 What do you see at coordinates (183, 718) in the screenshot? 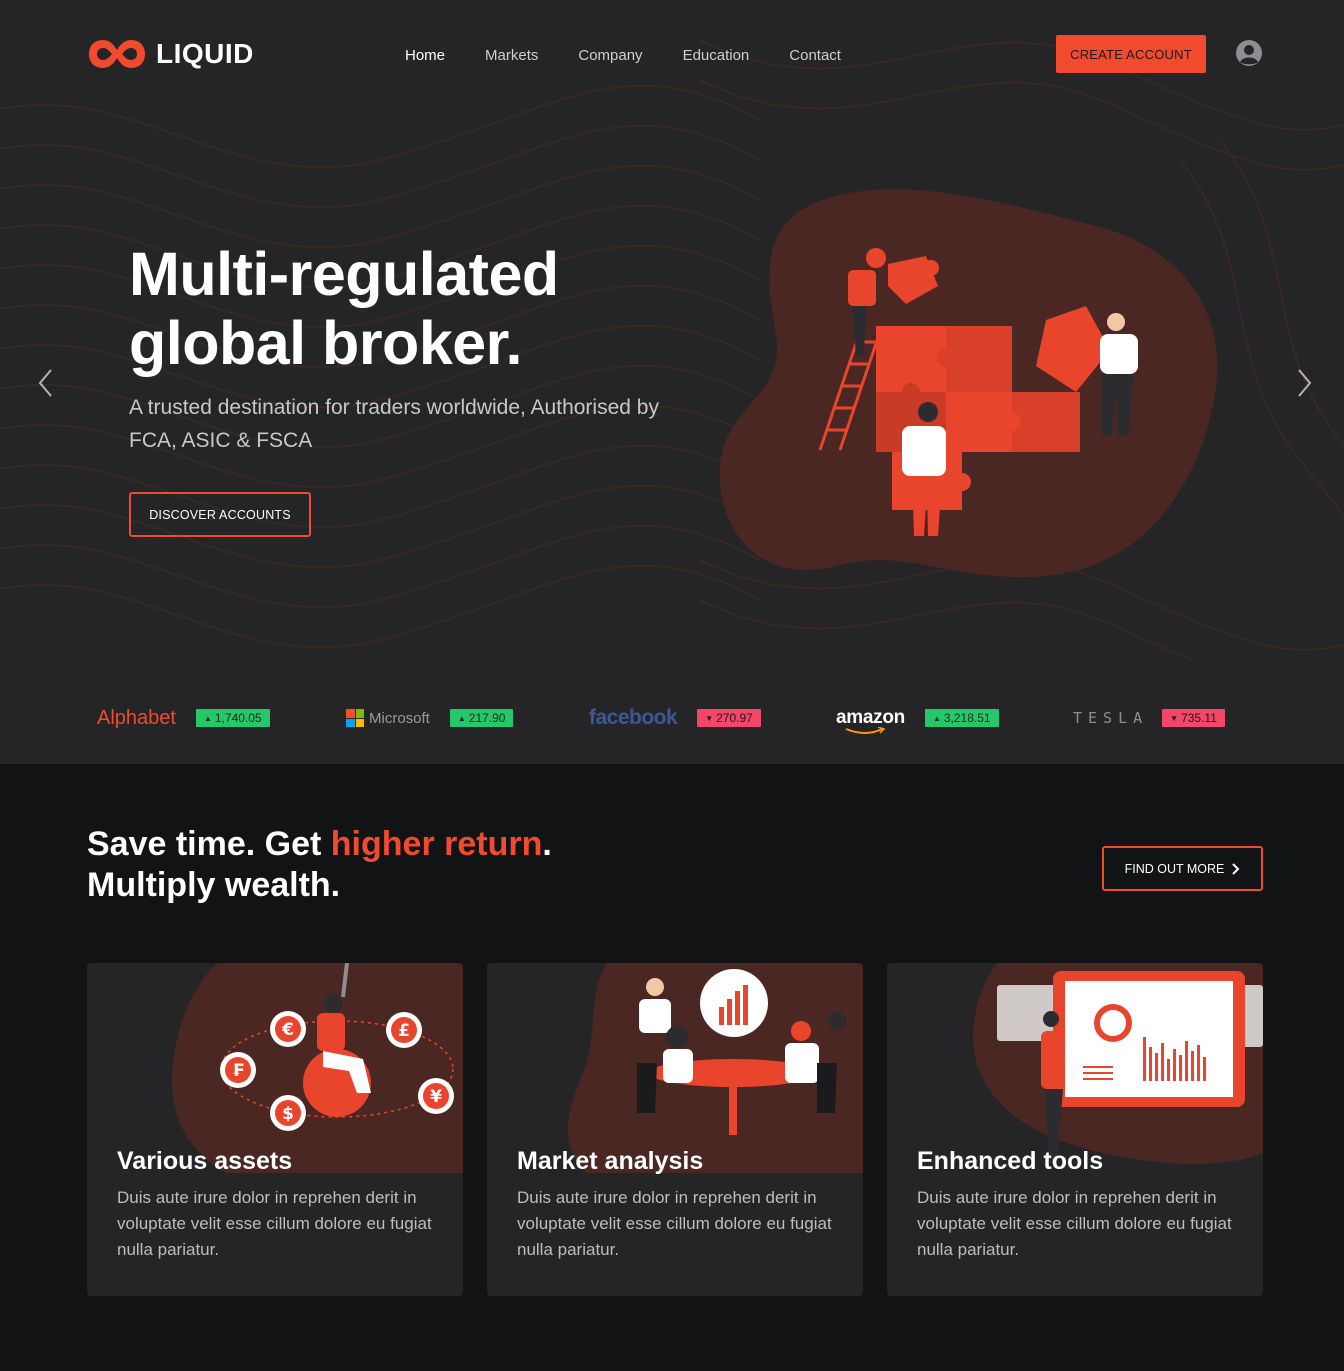
I see `ticker-item: Alphabet ▲ 1,740.05` at bounding box center [183, 718].